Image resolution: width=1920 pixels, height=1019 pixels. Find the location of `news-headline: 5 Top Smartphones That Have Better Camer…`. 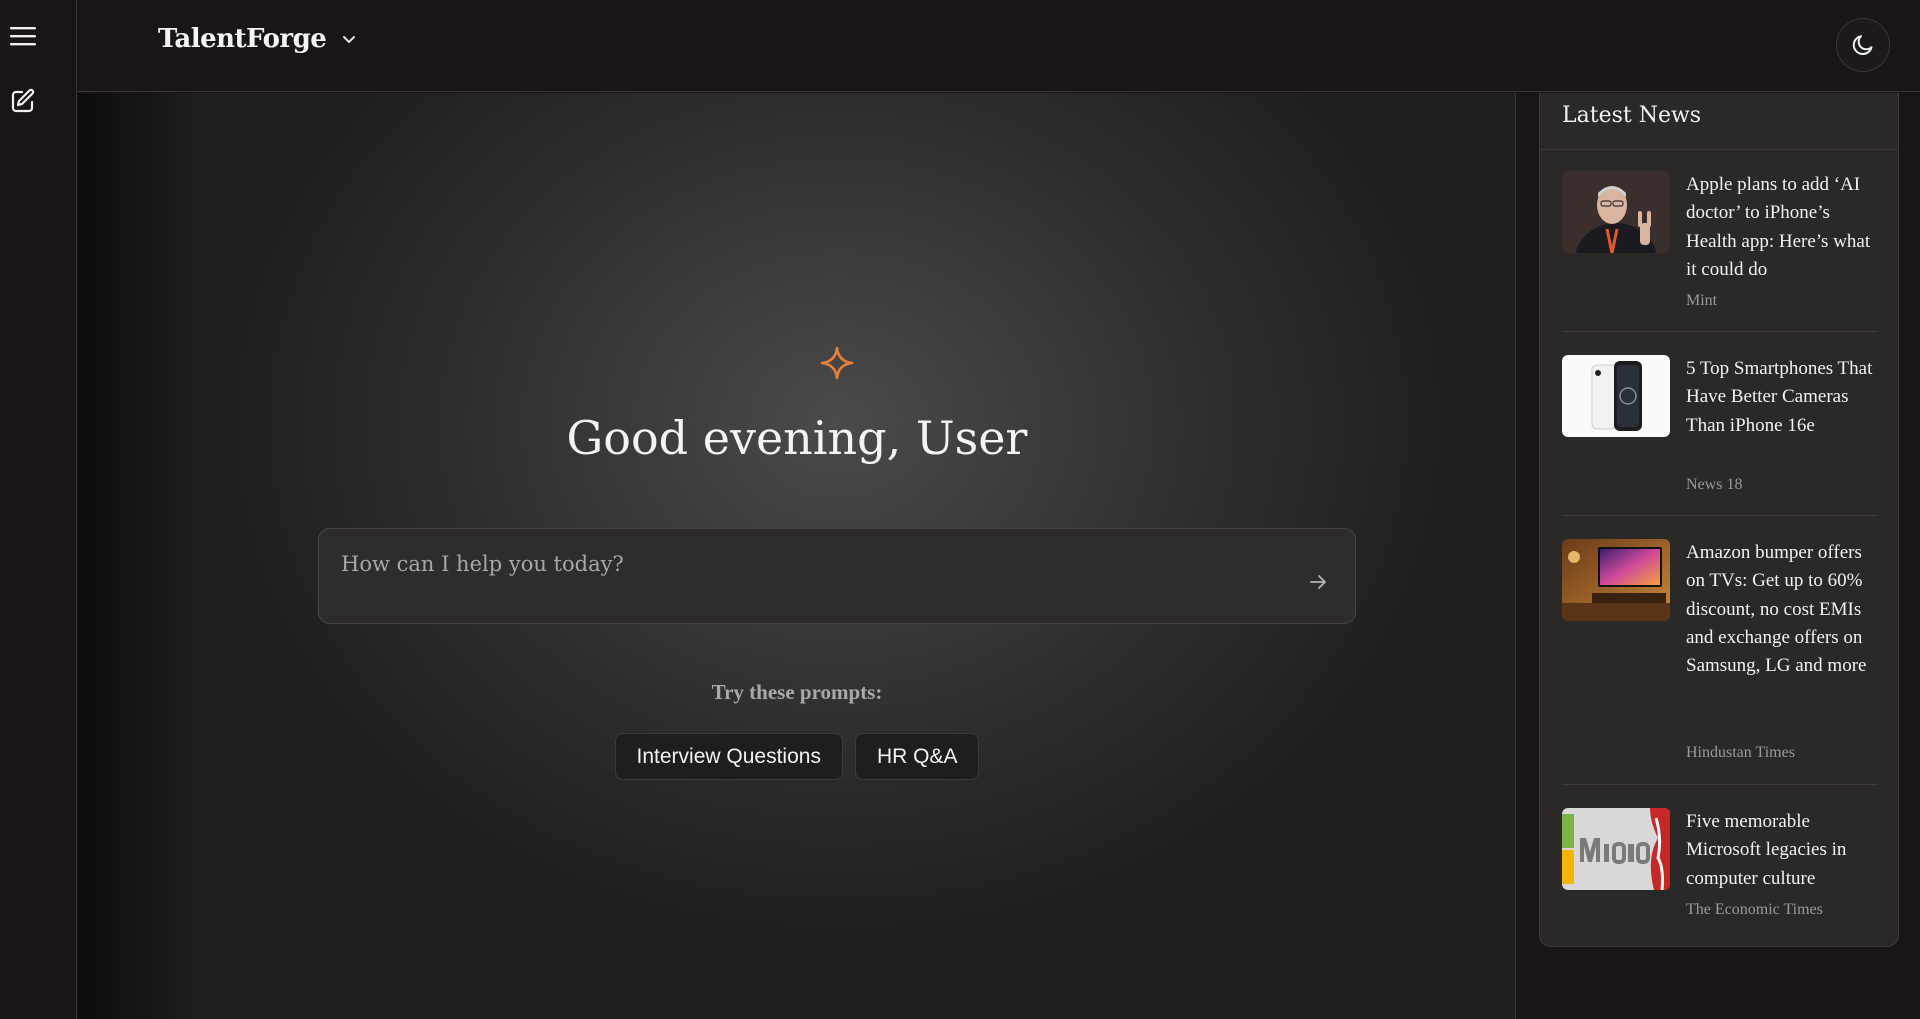

news-headline: 5 Top Smartphones That Have Better Camer… is located at coordinates (1779, 397).